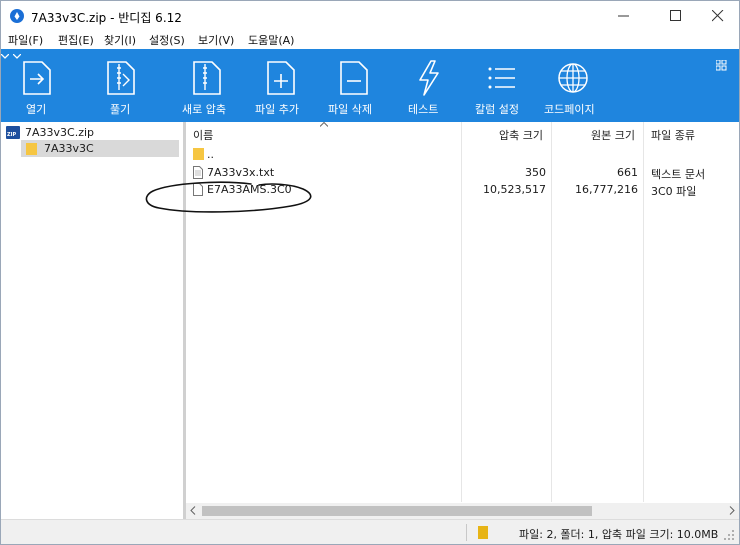  I want to click on delete-file-label: 파일 삭제, so click(350, 109).